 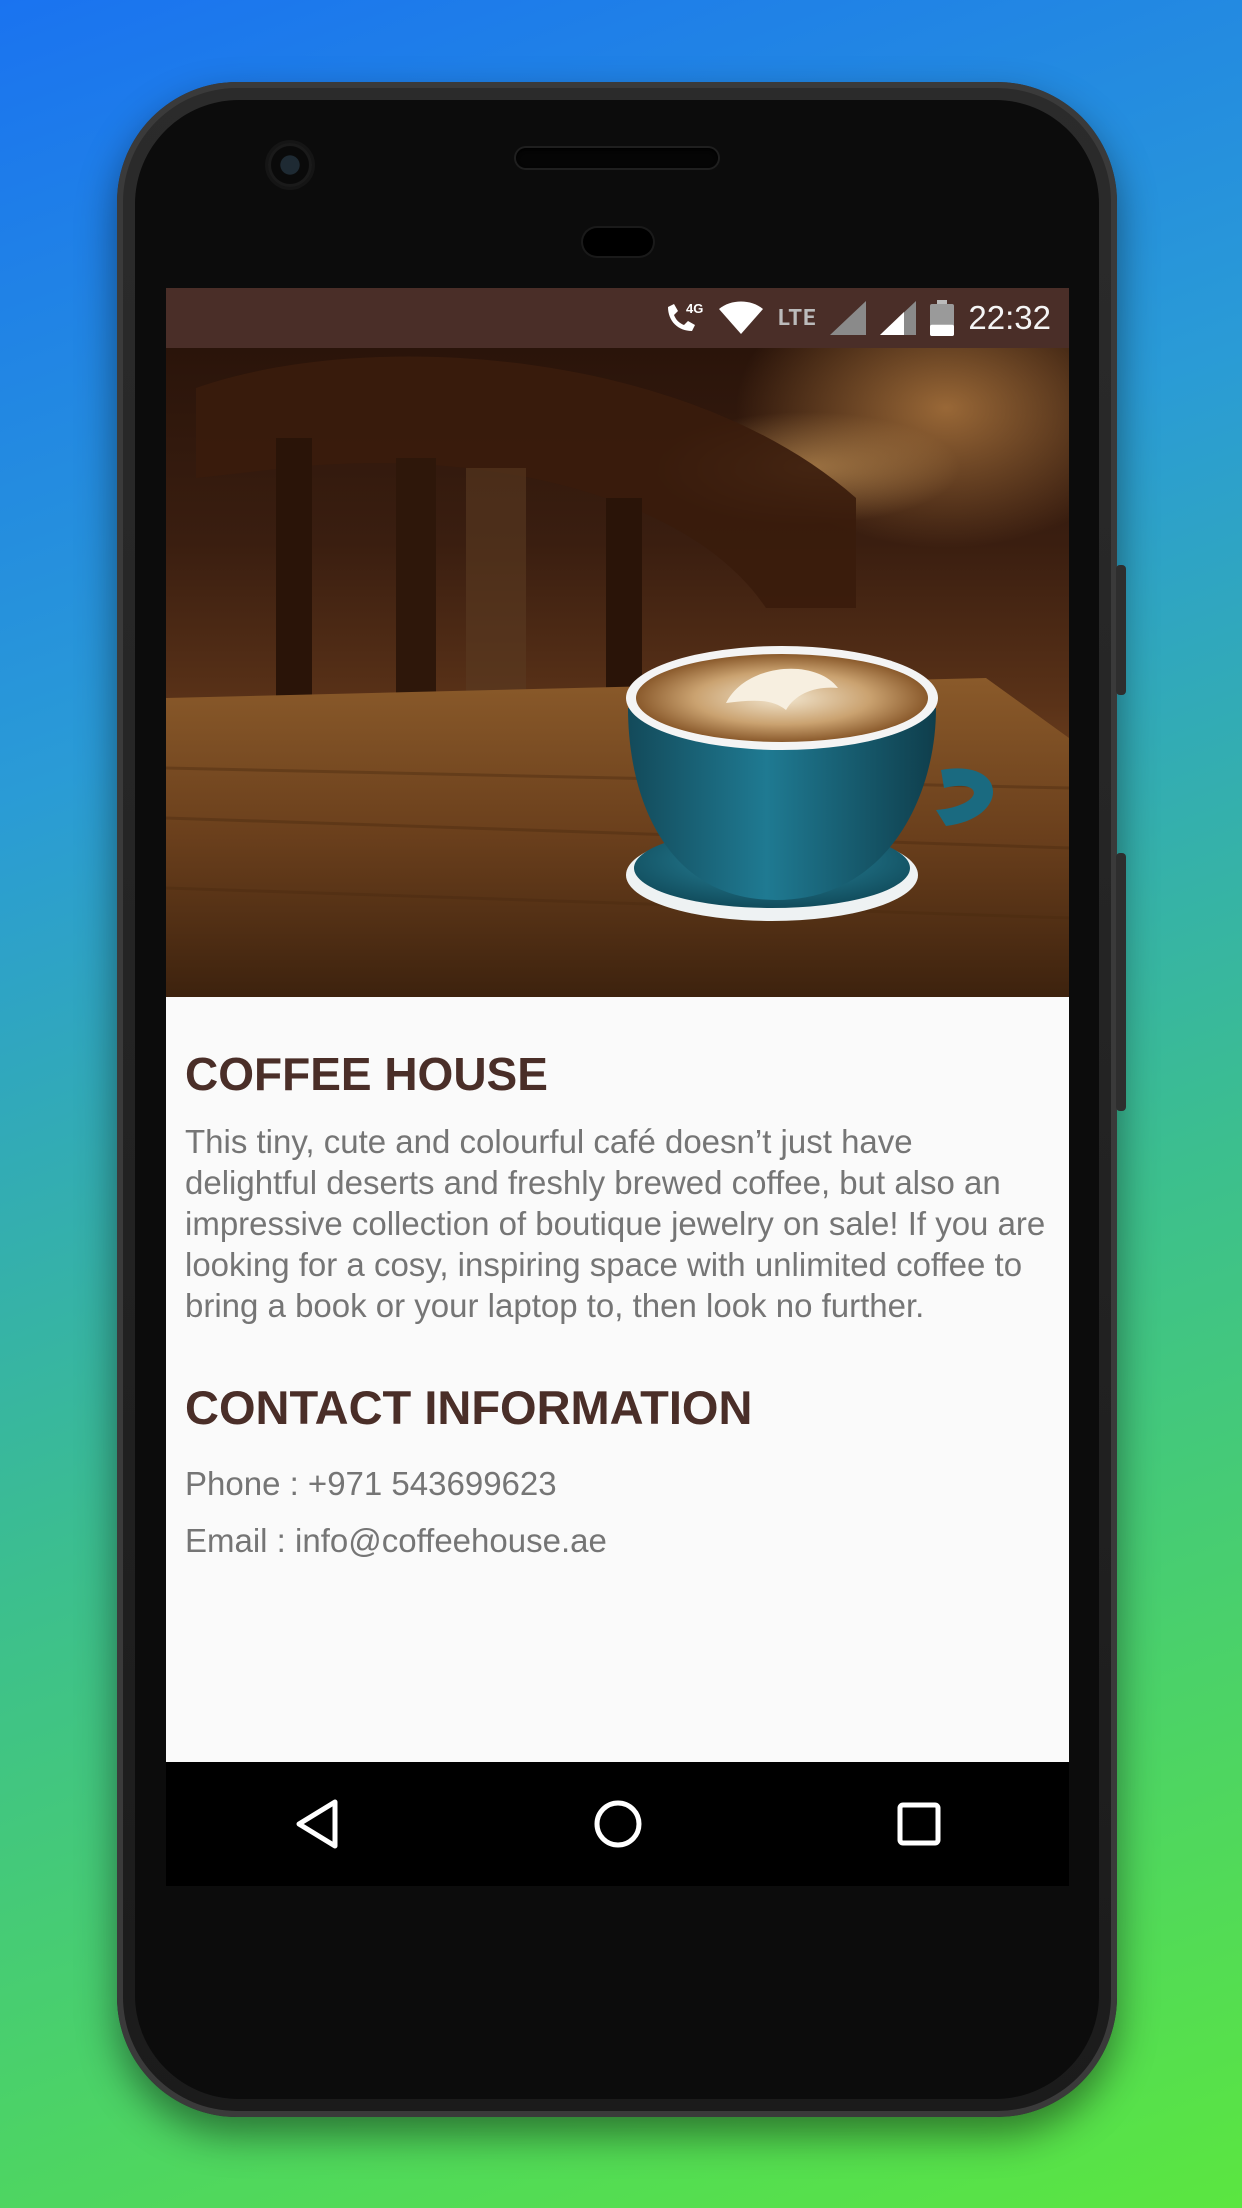 I want to click on back-icon, so click(x=316, y=1824).